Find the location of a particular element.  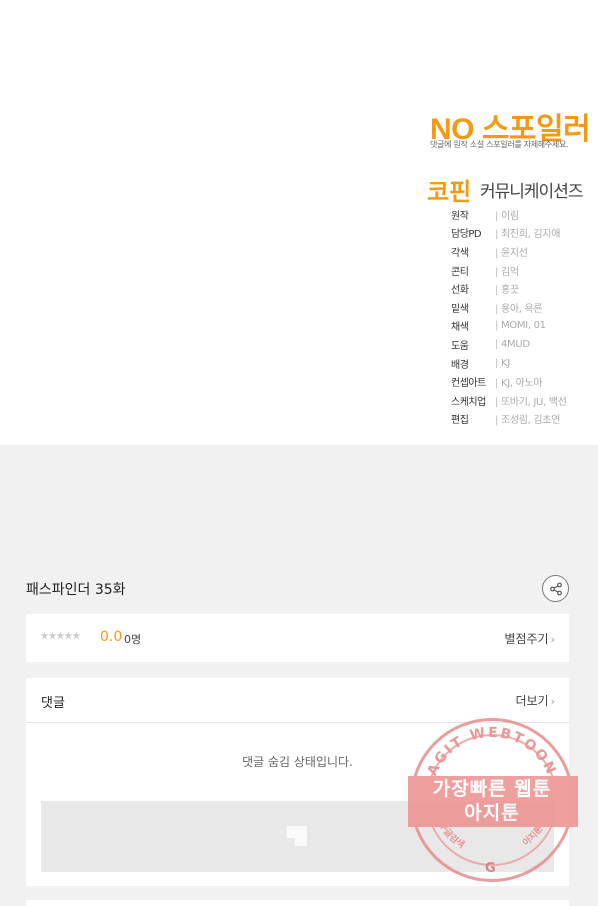

credit-role: 컨셉아트 is located at coordinates (468, 384).